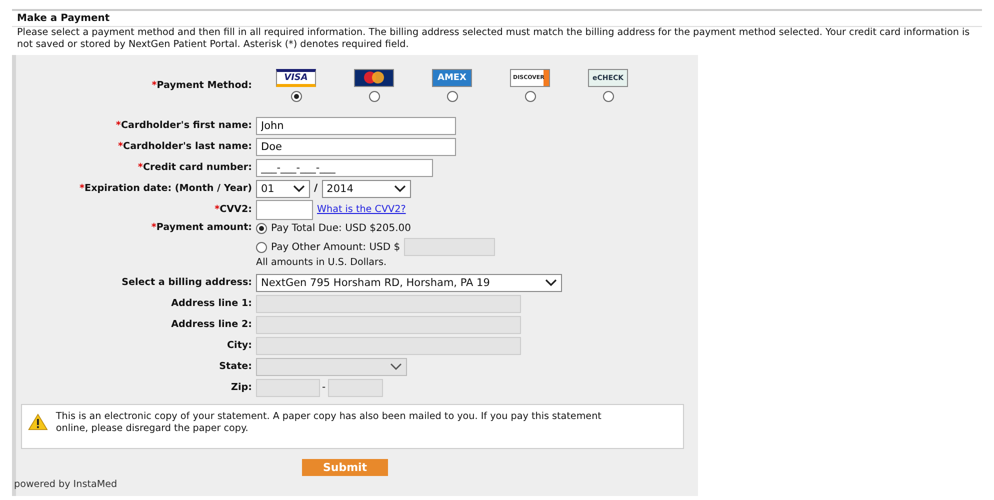 Image resolution: width=994 pixels, height=500 pixels. Describe the element at coordinates (201, 85) in the screenshot. I see `field-label: *Payment Method:` at that location.